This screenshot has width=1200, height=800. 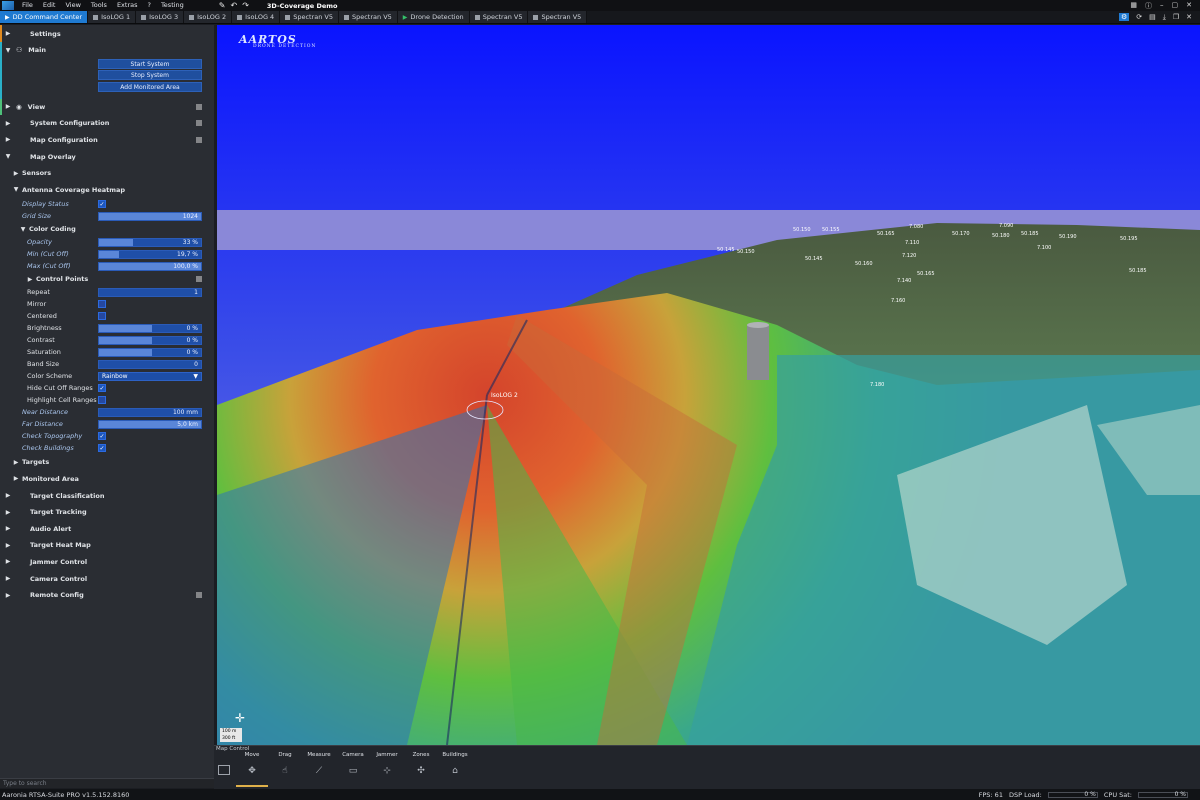 What do you see at coordinates (127, 5) in the screenshot?
I see `menu-extras: Extras` at bounding box center [127, 5].